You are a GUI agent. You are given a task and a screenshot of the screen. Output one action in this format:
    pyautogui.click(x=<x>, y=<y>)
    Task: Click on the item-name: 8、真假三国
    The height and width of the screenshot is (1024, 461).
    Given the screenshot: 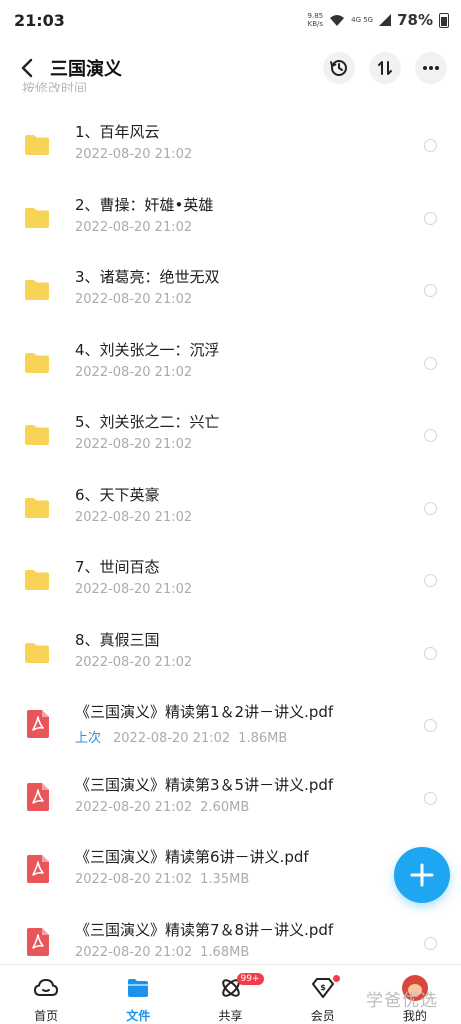 What is the action you would take?
    pyautogui.click(x=117, y=639)
    